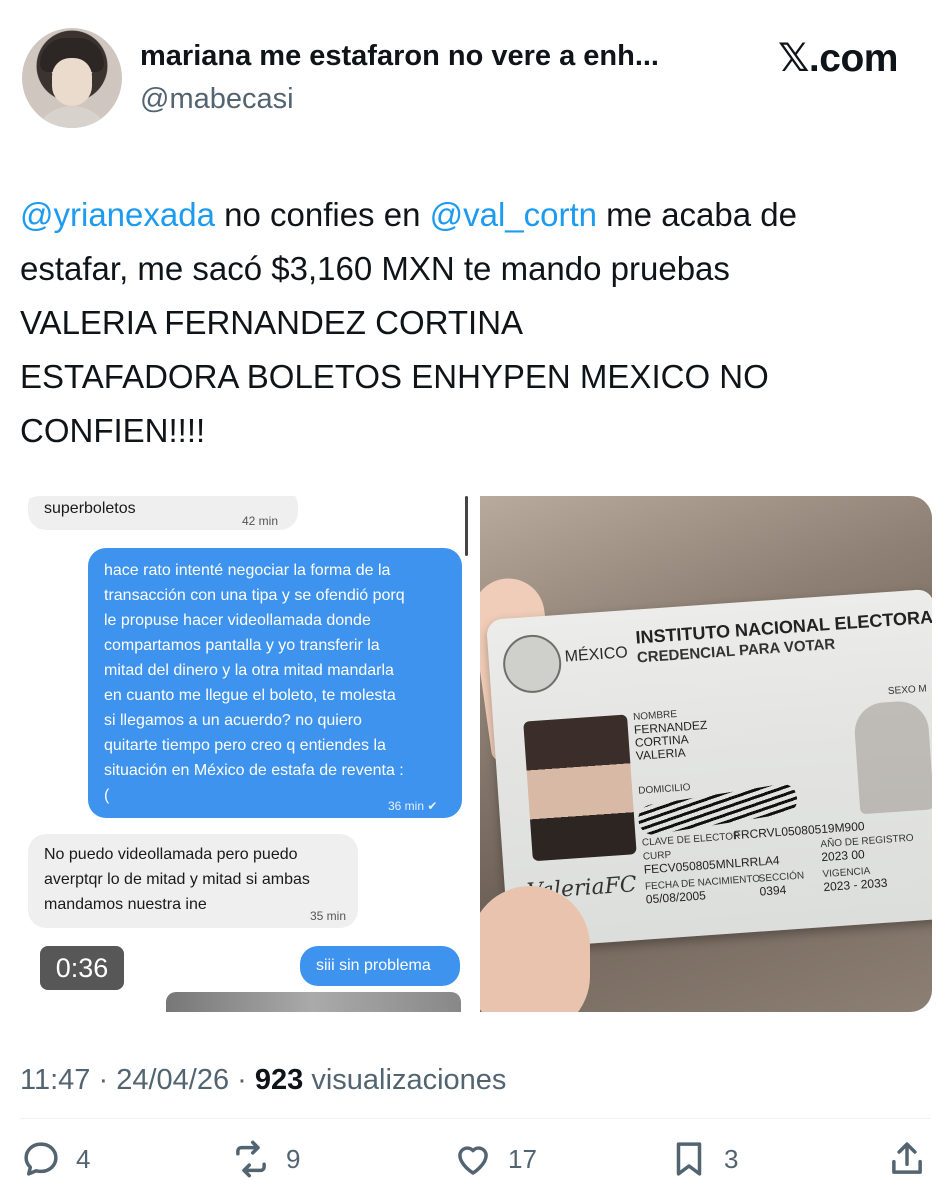 This screenshot has height=1200, width=951. What do you see at coordinates (233, 720) in the screenshot?
I see `chat-message-line: si llegamos a un acuerdo? no quiero` at bounding box center [233, 720].